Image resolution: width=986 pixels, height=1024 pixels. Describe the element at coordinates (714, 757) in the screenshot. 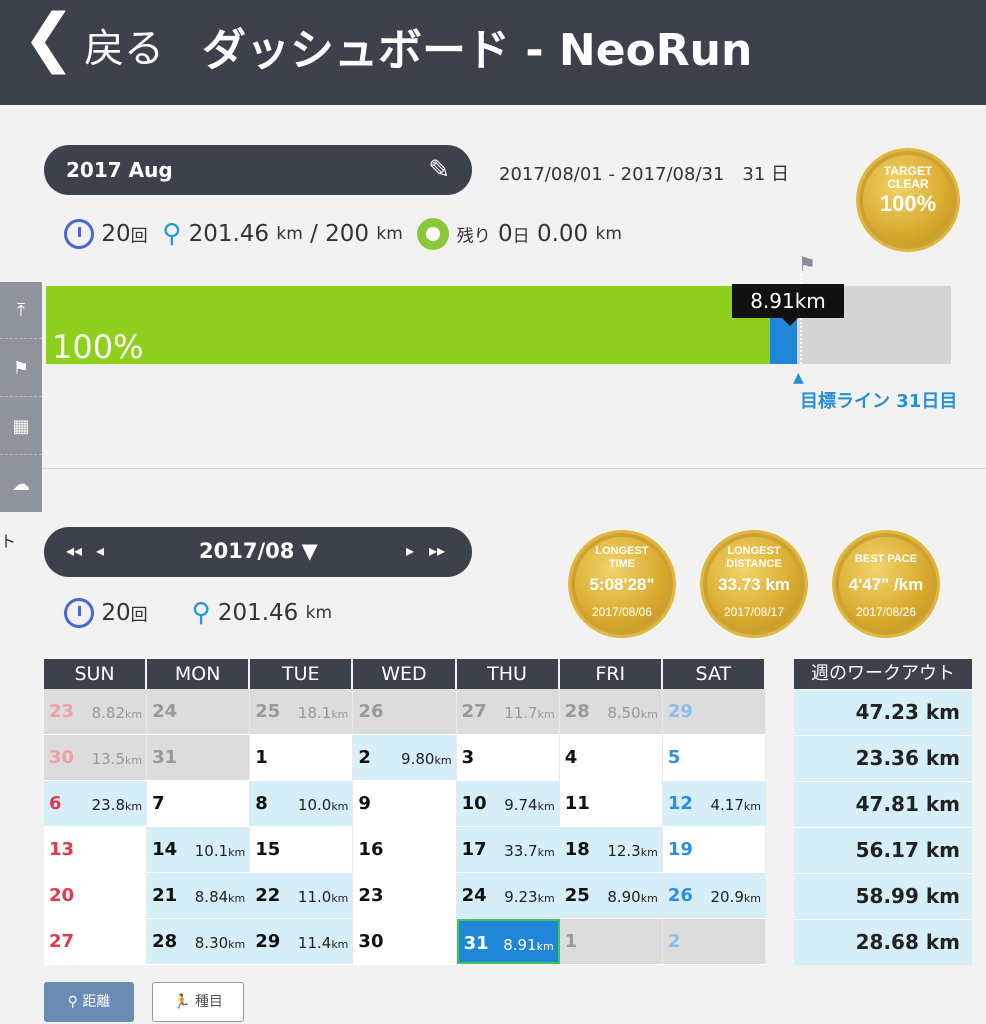

I see `calendar-day-cell: 5` at that location.